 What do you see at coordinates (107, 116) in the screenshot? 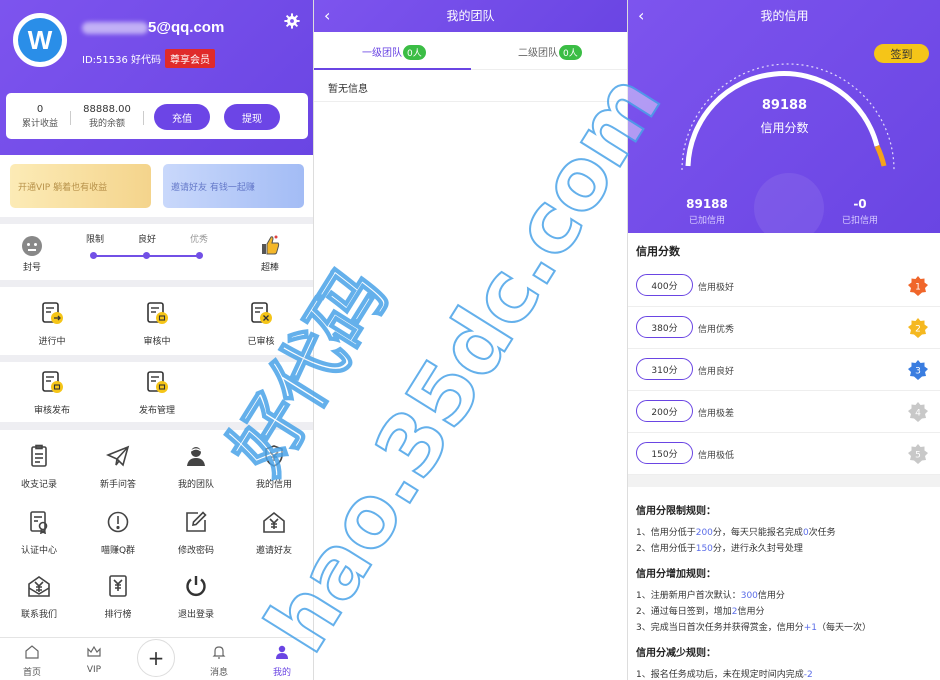
I see `balance-stat: 88888.00 我的余额` at bounding box center [107, 116].